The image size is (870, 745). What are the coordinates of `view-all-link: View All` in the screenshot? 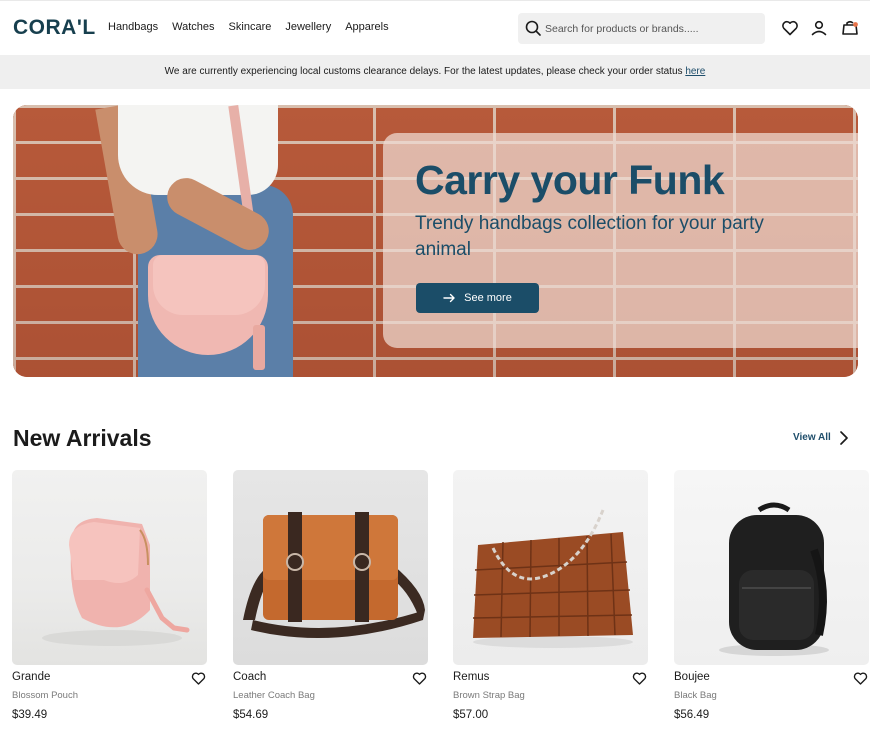 It's located at (812, 437).